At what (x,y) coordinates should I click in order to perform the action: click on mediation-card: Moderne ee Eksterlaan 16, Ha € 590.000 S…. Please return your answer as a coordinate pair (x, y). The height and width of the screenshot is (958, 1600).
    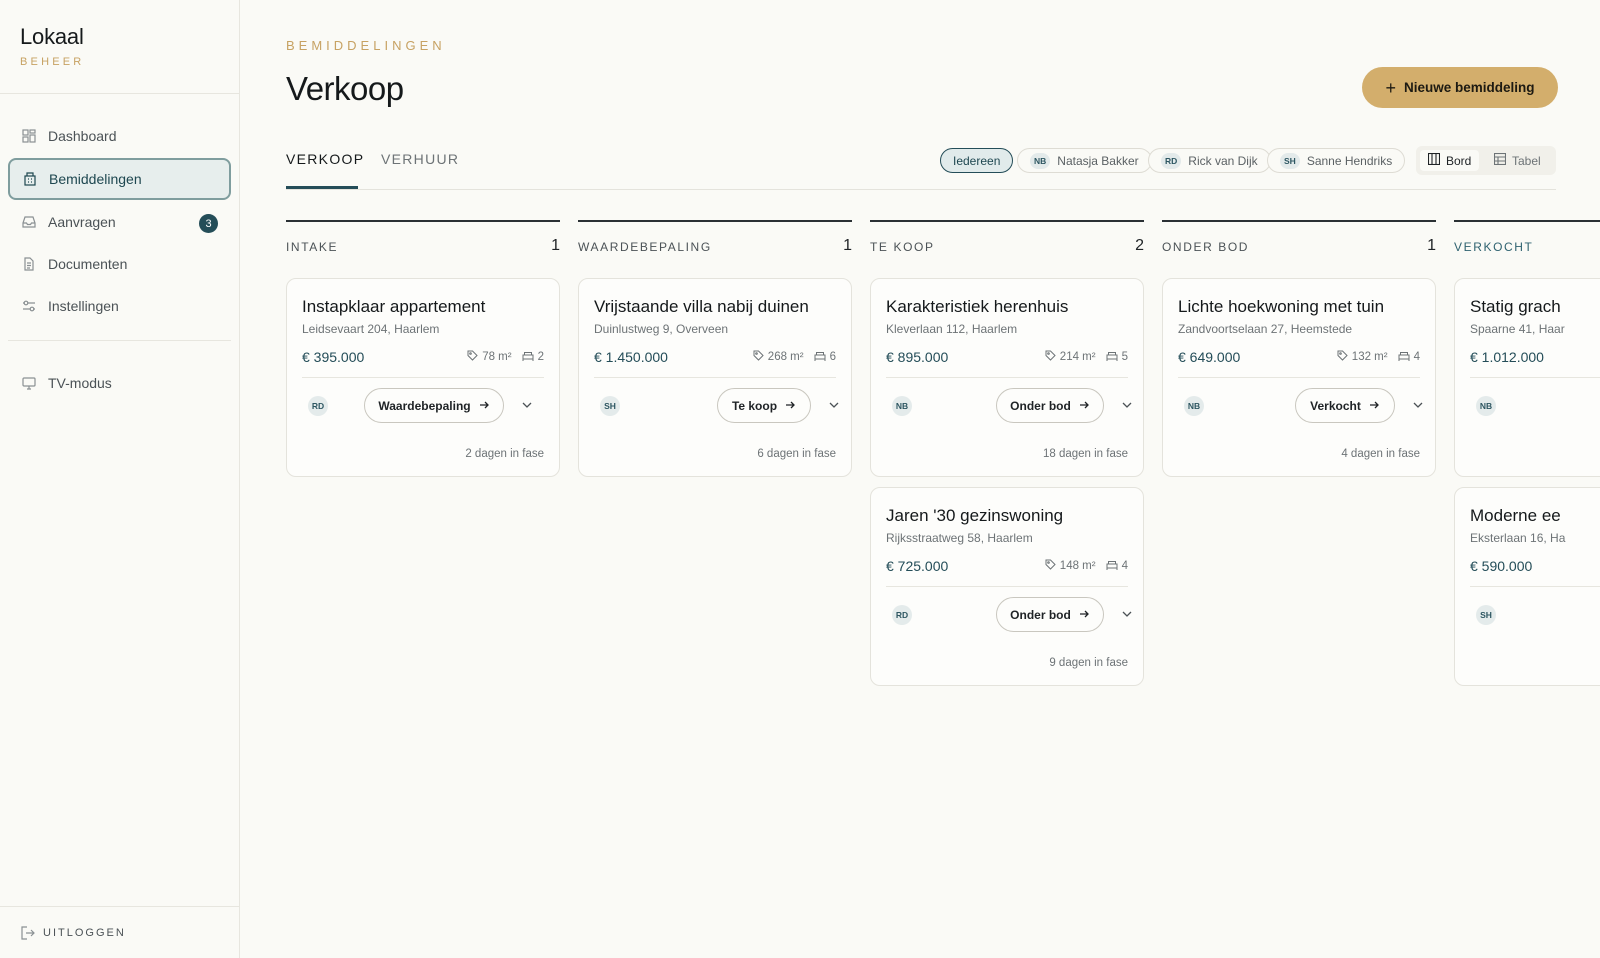
    Looking at the image, I should click on (1527, 586).